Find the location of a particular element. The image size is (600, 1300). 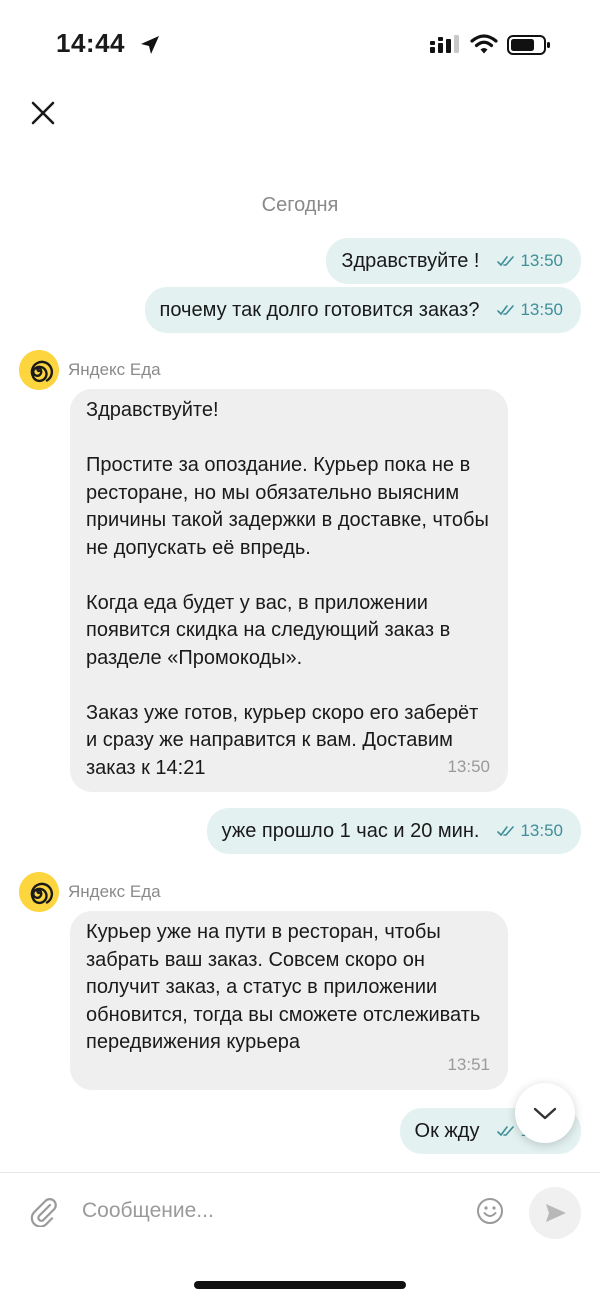

status-bar: 14:44 is located at coordinates (300, 45).